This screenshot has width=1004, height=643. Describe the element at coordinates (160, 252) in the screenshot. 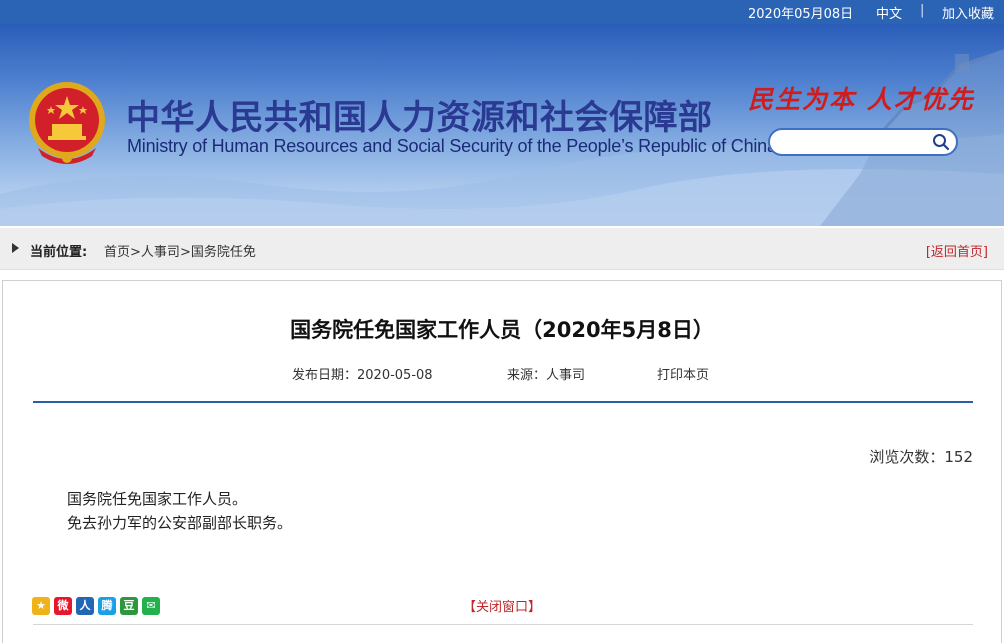

I see `breadcrumb-department-link: 人事司` at that location.